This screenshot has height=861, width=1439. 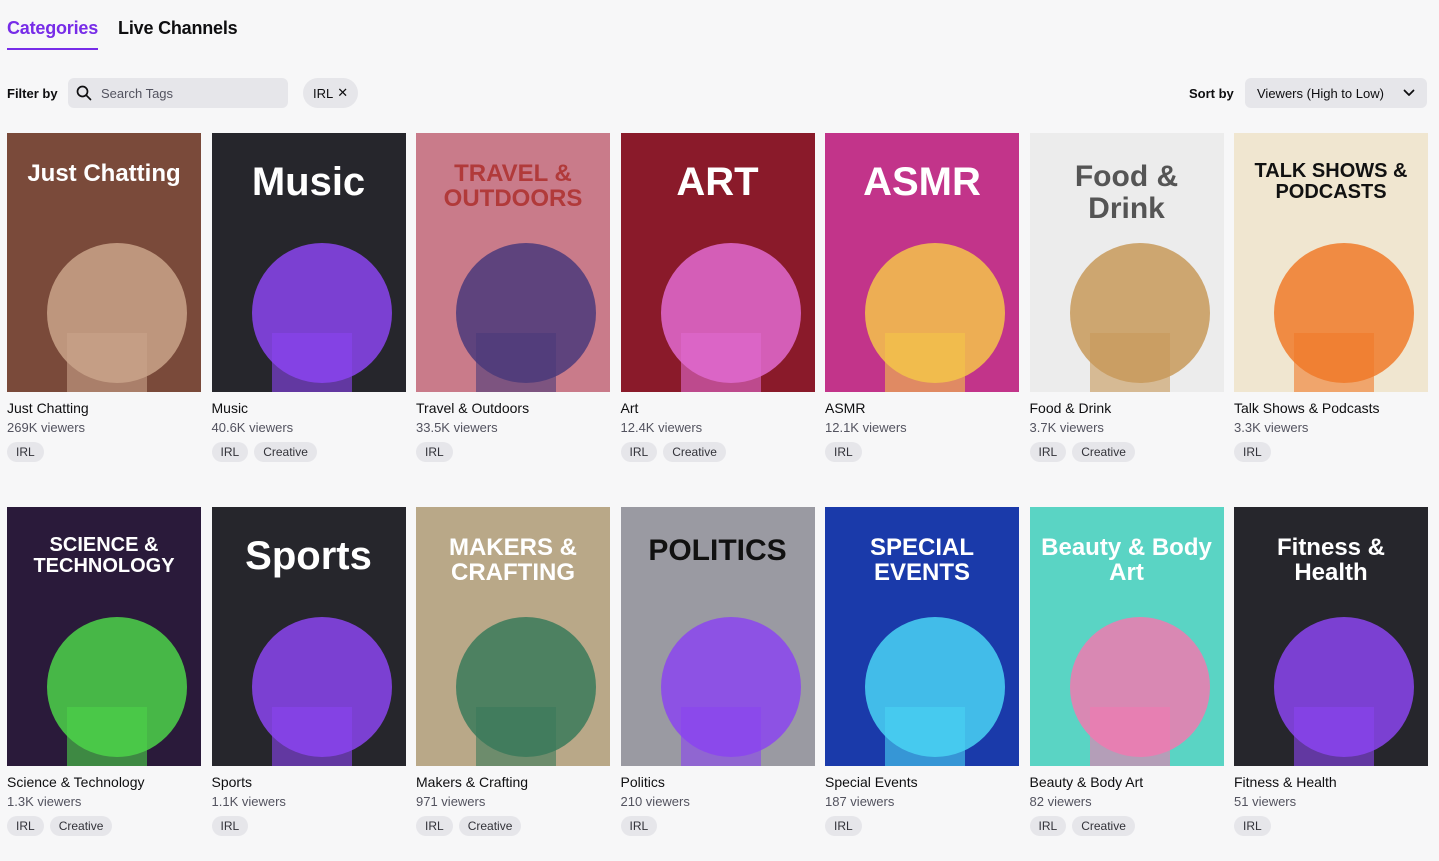 I want to click on category-name: Food & Drink, so click(x=1127, y=408).